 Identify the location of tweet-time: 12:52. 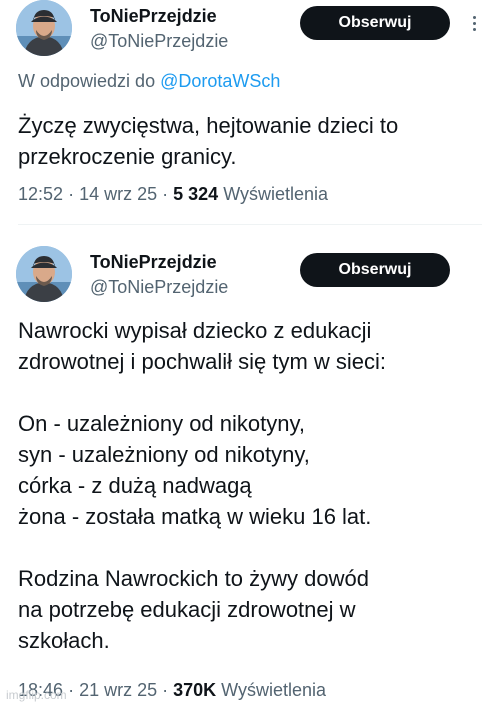
(40, 194).